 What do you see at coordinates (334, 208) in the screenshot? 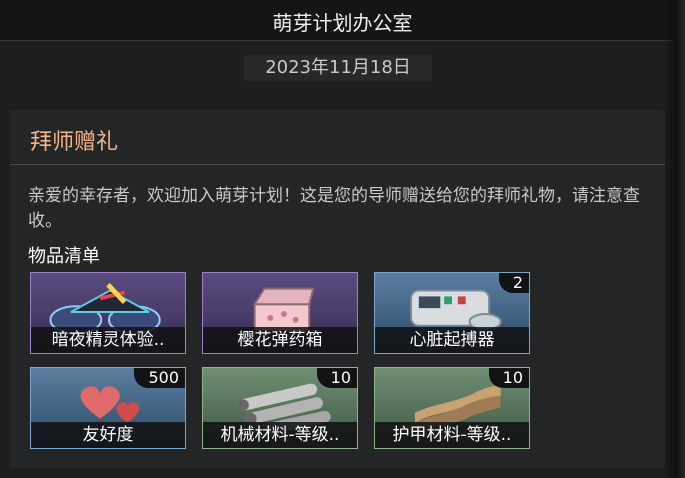
I see `message-text: 亲爱的幸存者，欢迎加入萌芽计划！这是您的导师赠送给您的拜师礼物，请注意查收。` at bounding box center [334, 208].